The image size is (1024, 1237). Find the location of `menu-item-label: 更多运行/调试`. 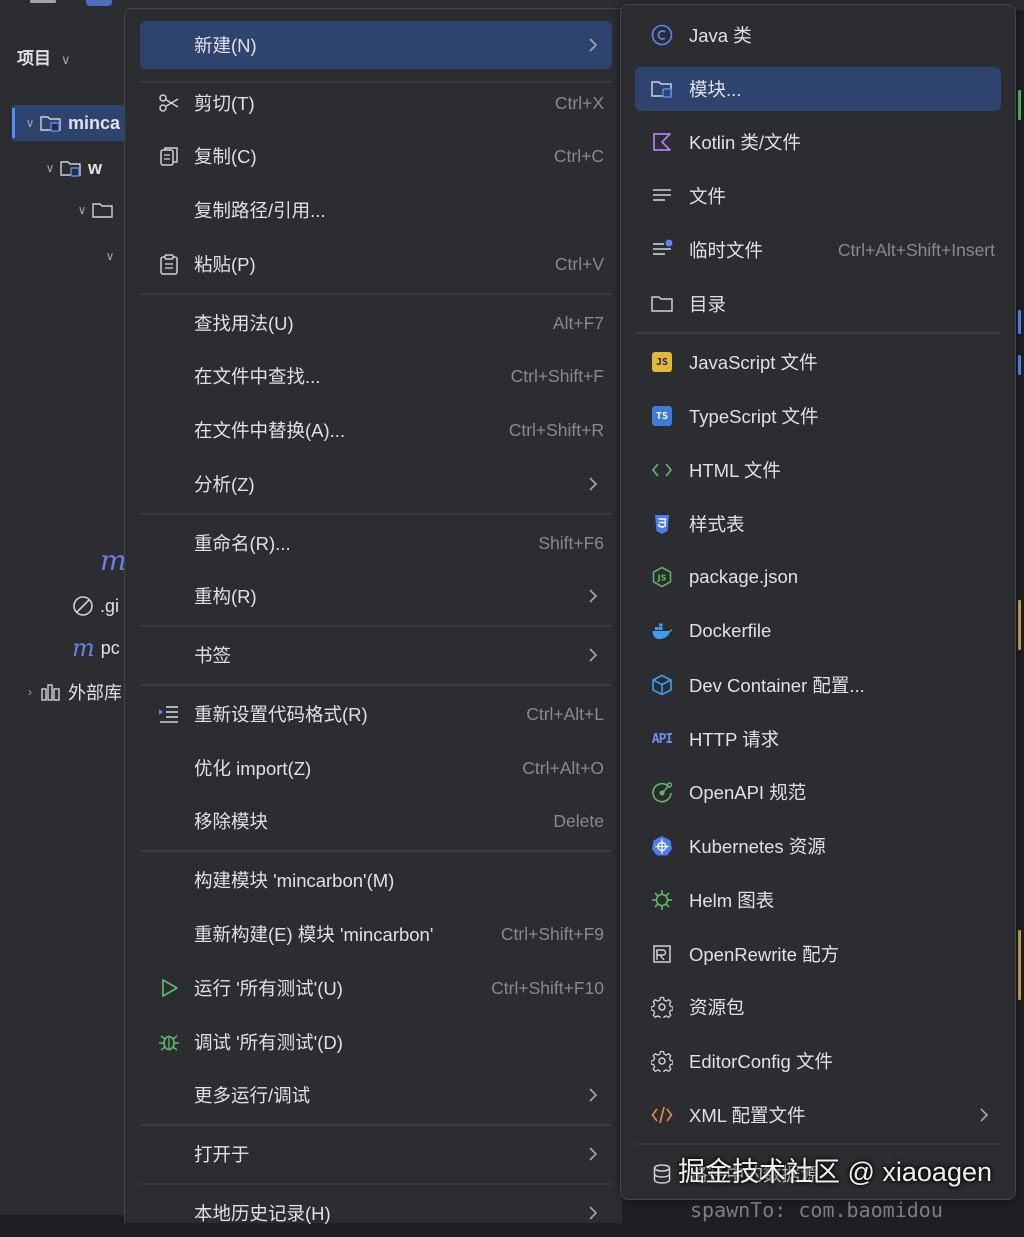

menu-item-label: 更多运行/调试 is located at coordinates (252, 1095).